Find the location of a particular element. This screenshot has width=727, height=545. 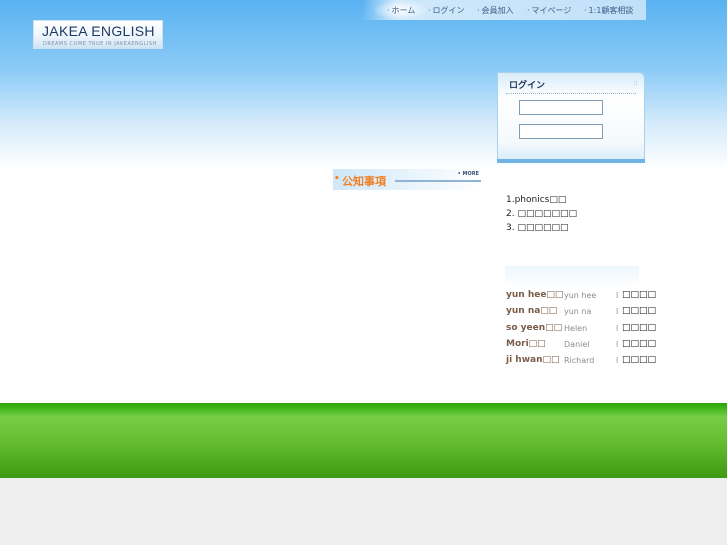

notice-header: • 公知事項 • MORE is located at coordinates (407, 179).